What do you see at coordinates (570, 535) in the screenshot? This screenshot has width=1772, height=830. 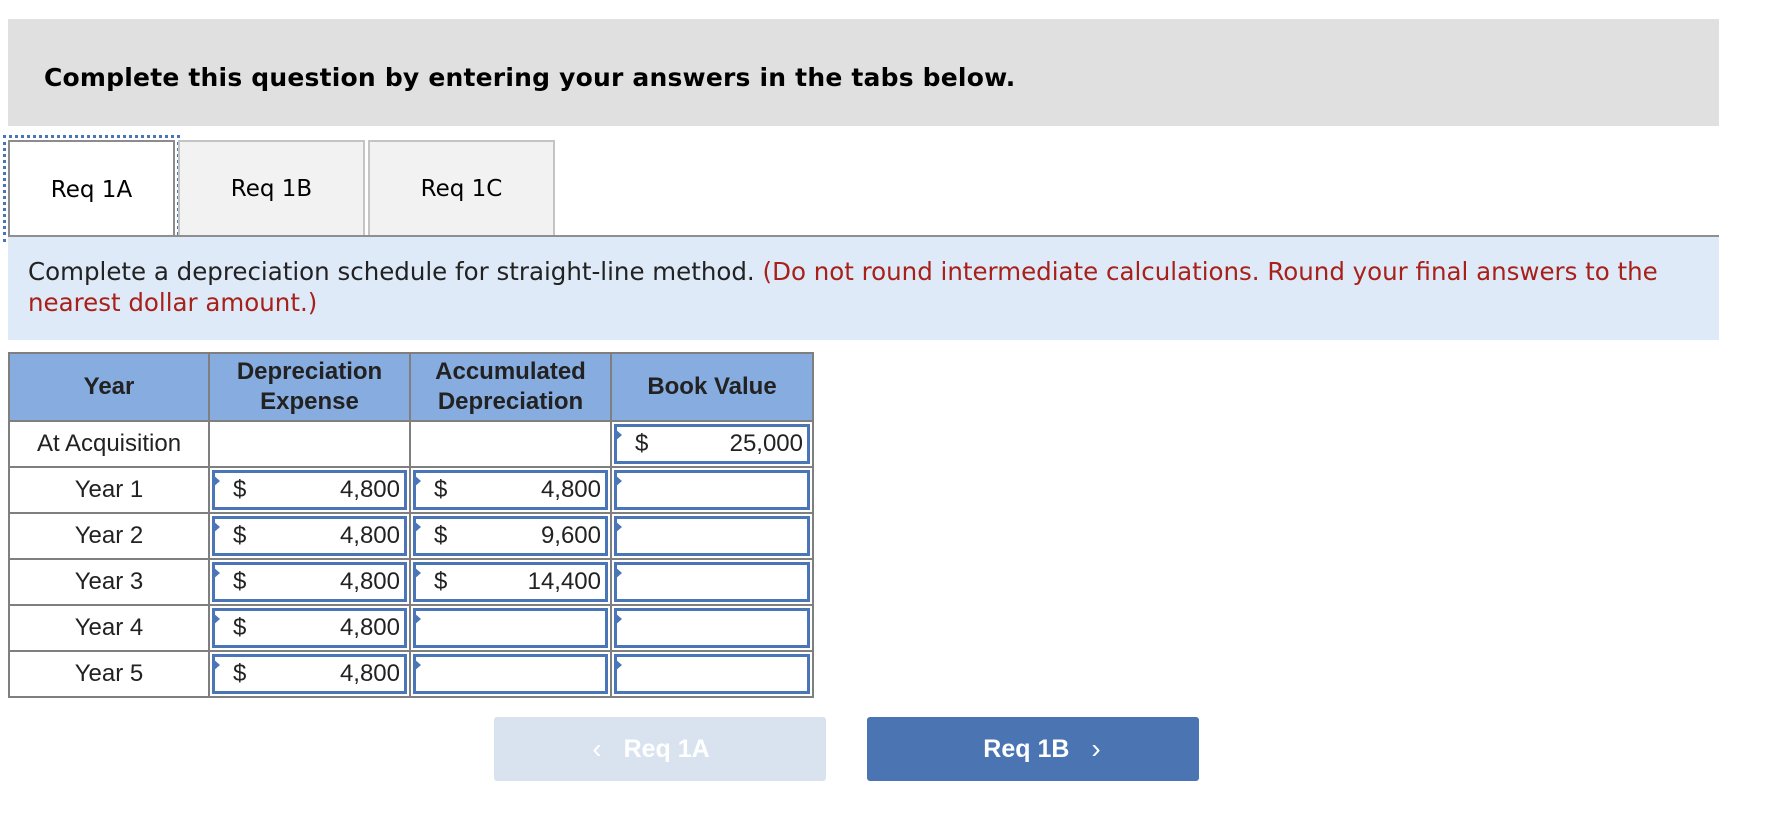 I see `input-value: 9,600` at bounding box center [570, 535].